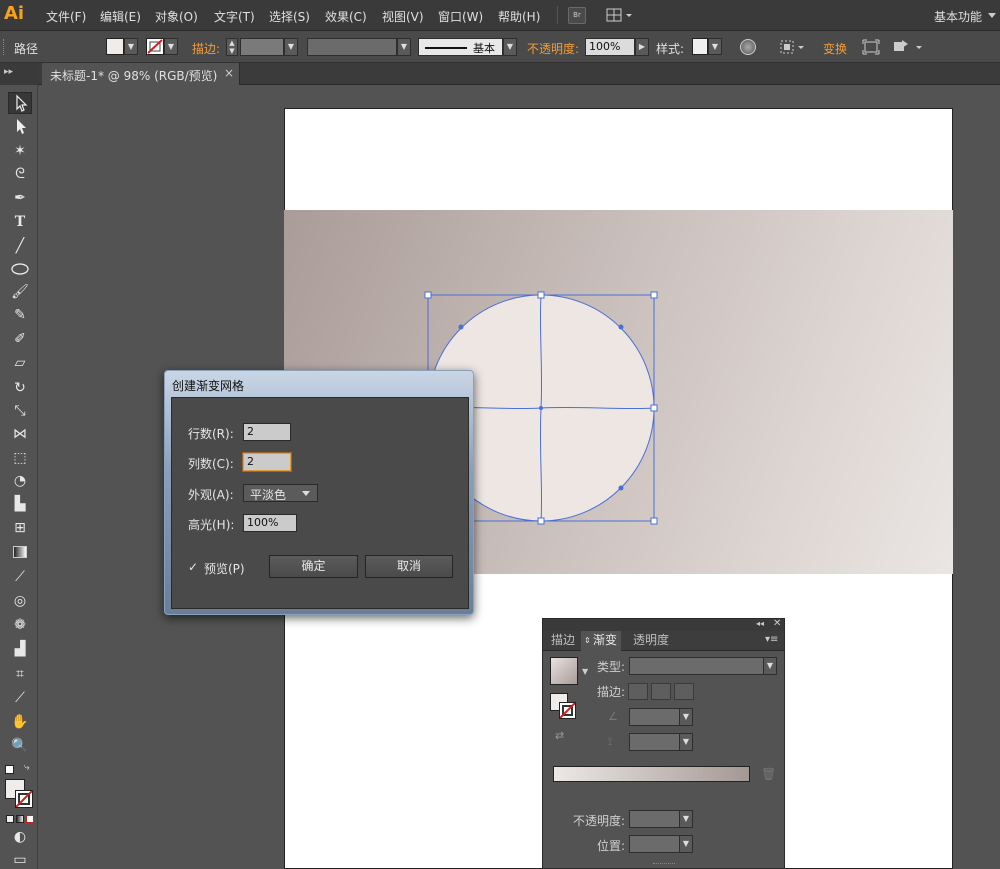  Describe the element at coordinates (346, 16) in the screenshot. I see `menu-effect: 效果(C)` at that location.